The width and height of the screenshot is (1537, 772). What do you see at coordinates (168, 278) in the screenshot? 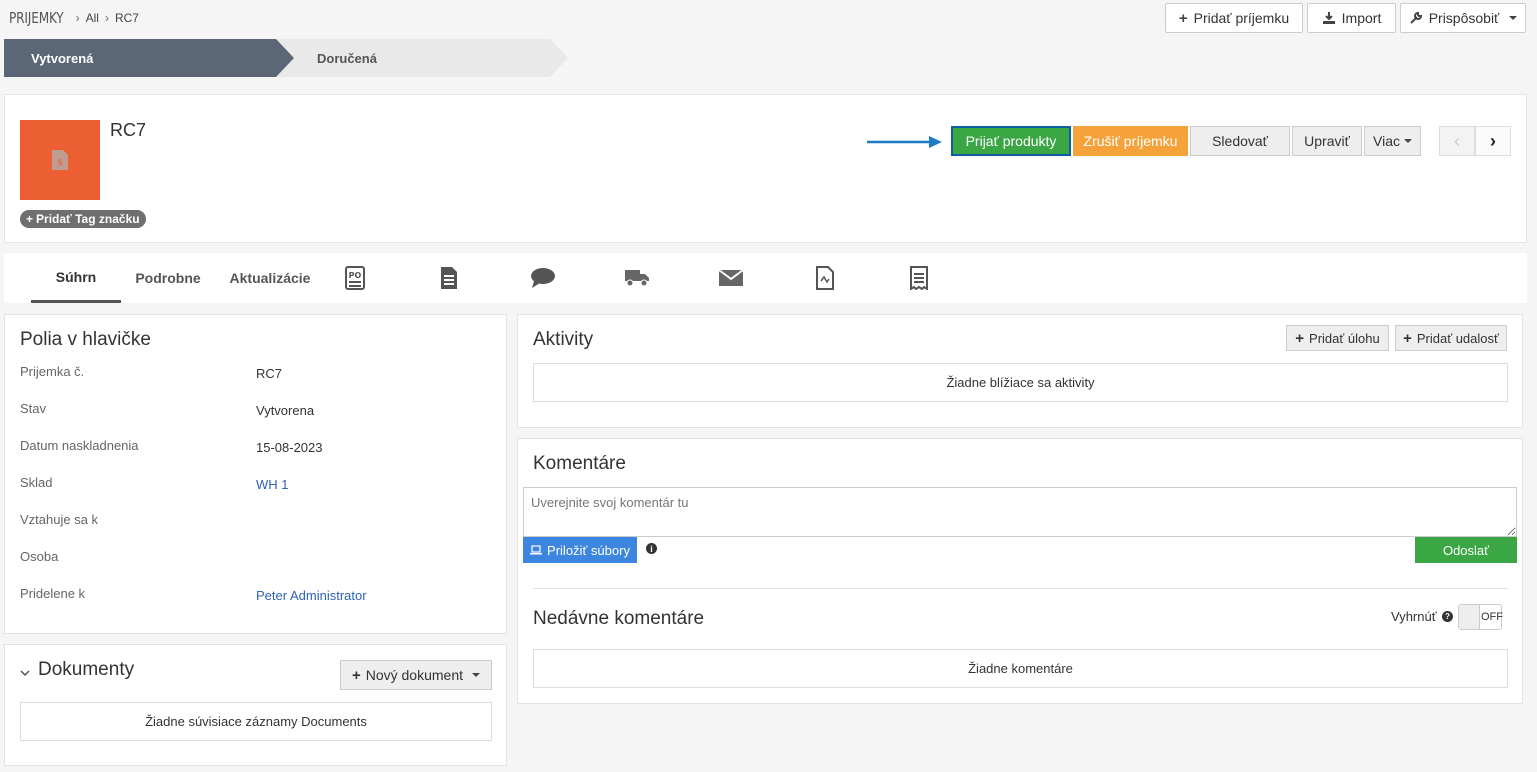
I see `tab-detail: Podrobne` at bounding box center [168, 278].